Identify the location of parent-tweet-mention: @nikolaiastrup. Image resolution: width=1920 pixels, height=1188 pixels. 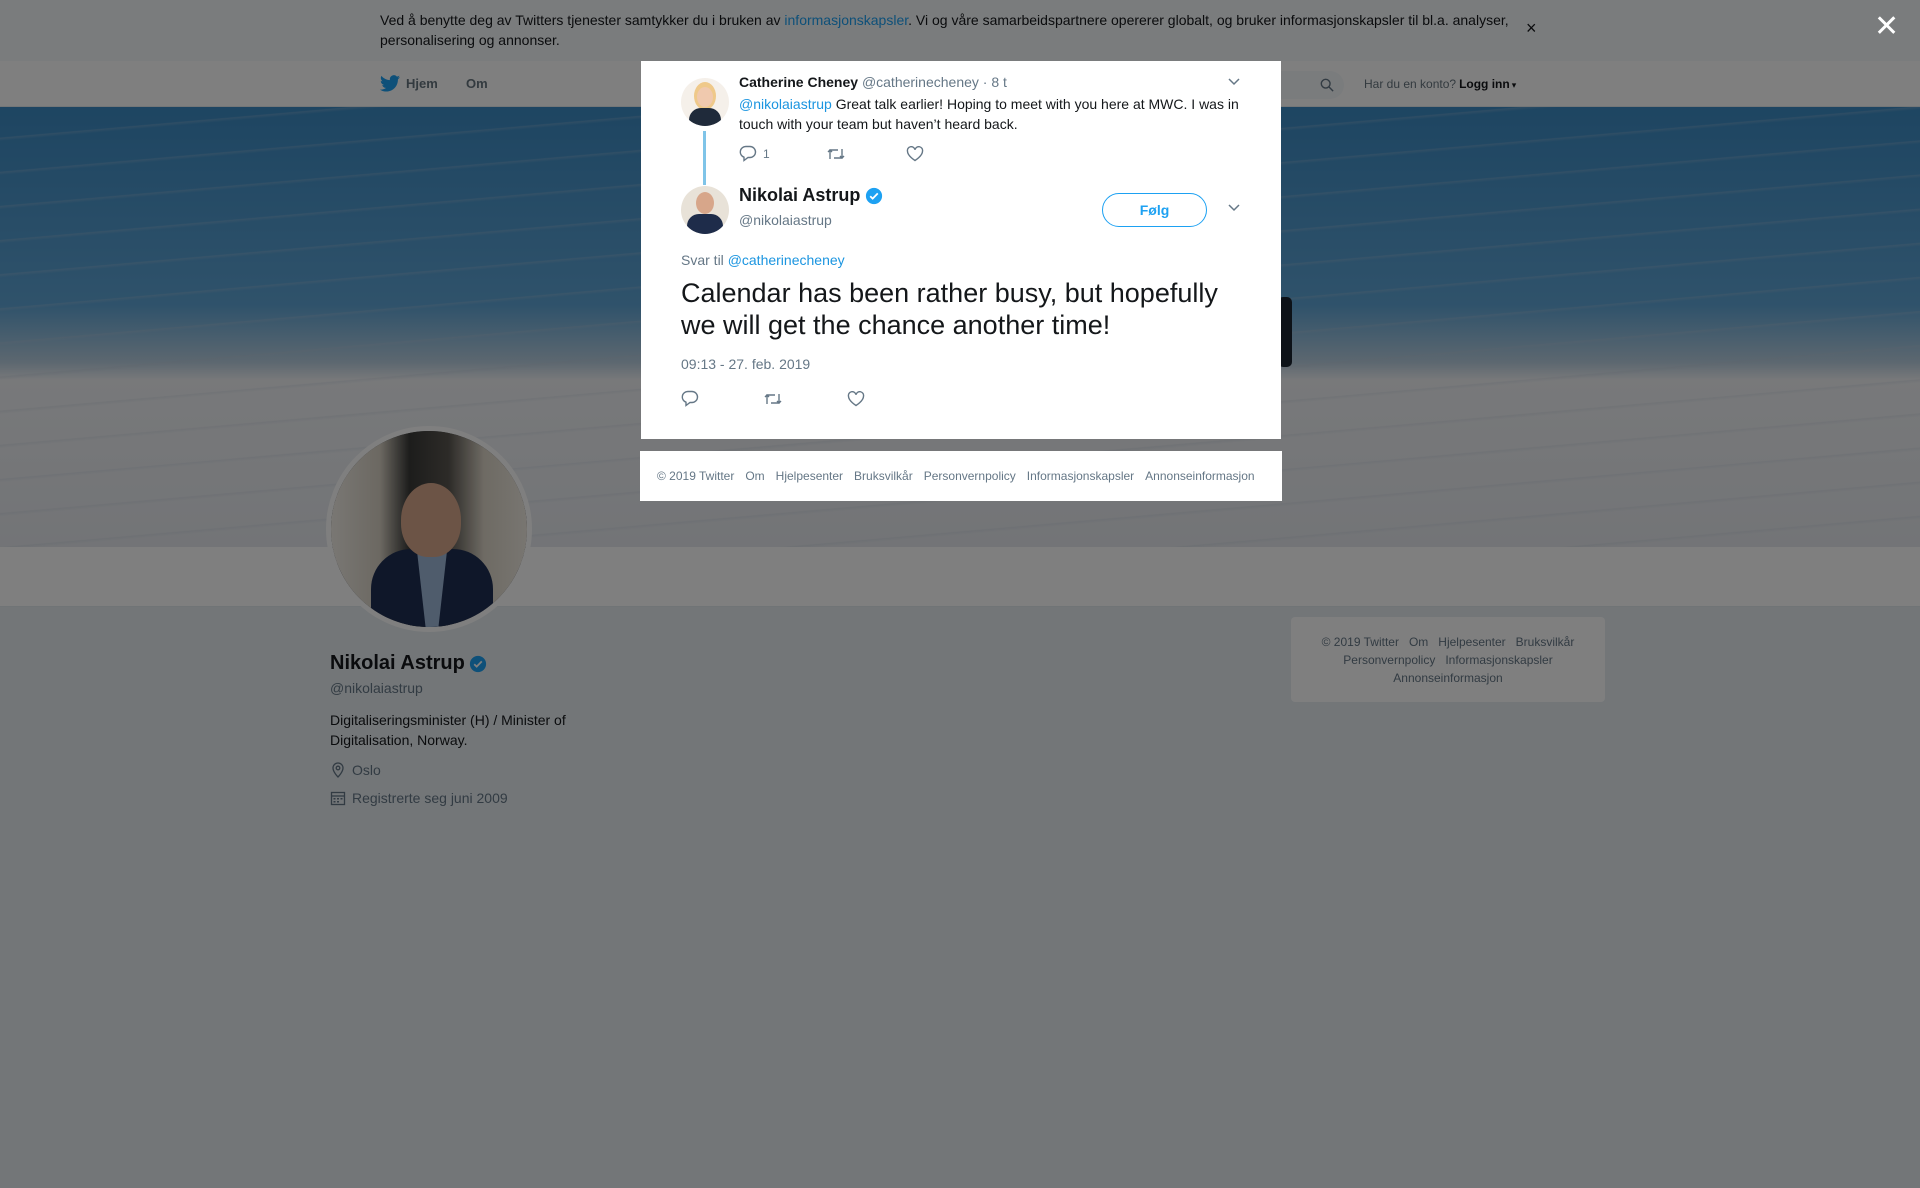
(785, 104).